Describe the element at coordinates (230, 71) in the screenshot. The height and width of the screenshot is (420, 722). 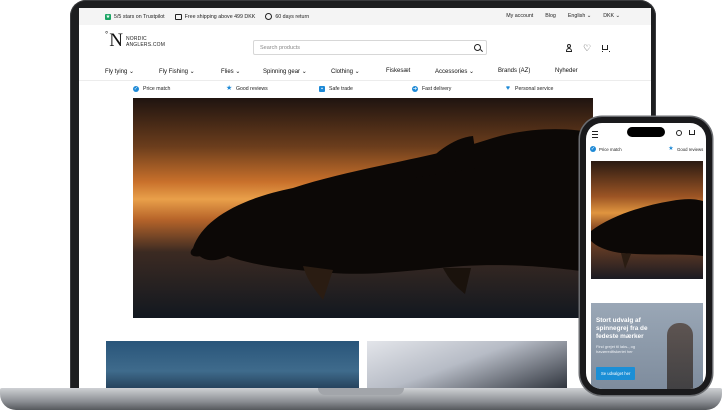
I see `nav-flies: Flies ⌄` at that location.